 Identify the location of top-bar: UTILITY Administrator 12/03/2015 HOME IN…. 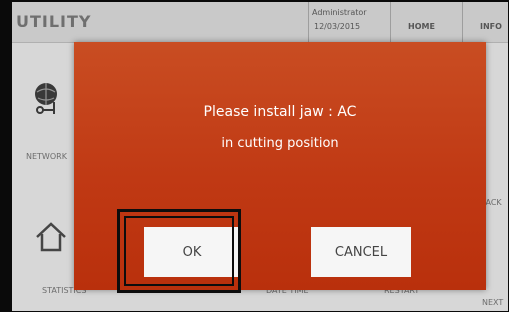
(260, 22).